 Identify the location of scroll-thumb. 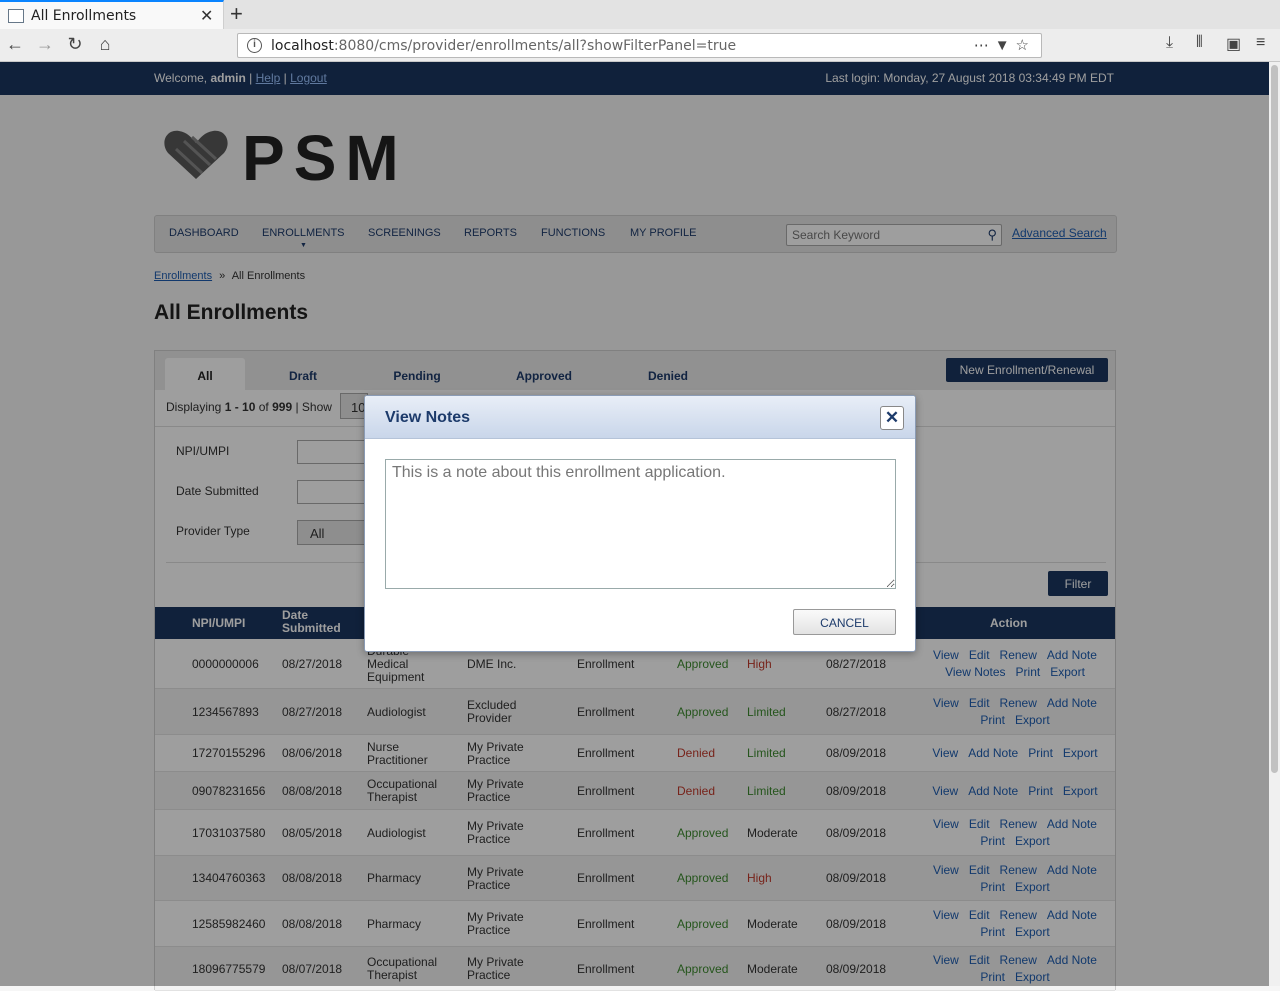
(1274, 419).